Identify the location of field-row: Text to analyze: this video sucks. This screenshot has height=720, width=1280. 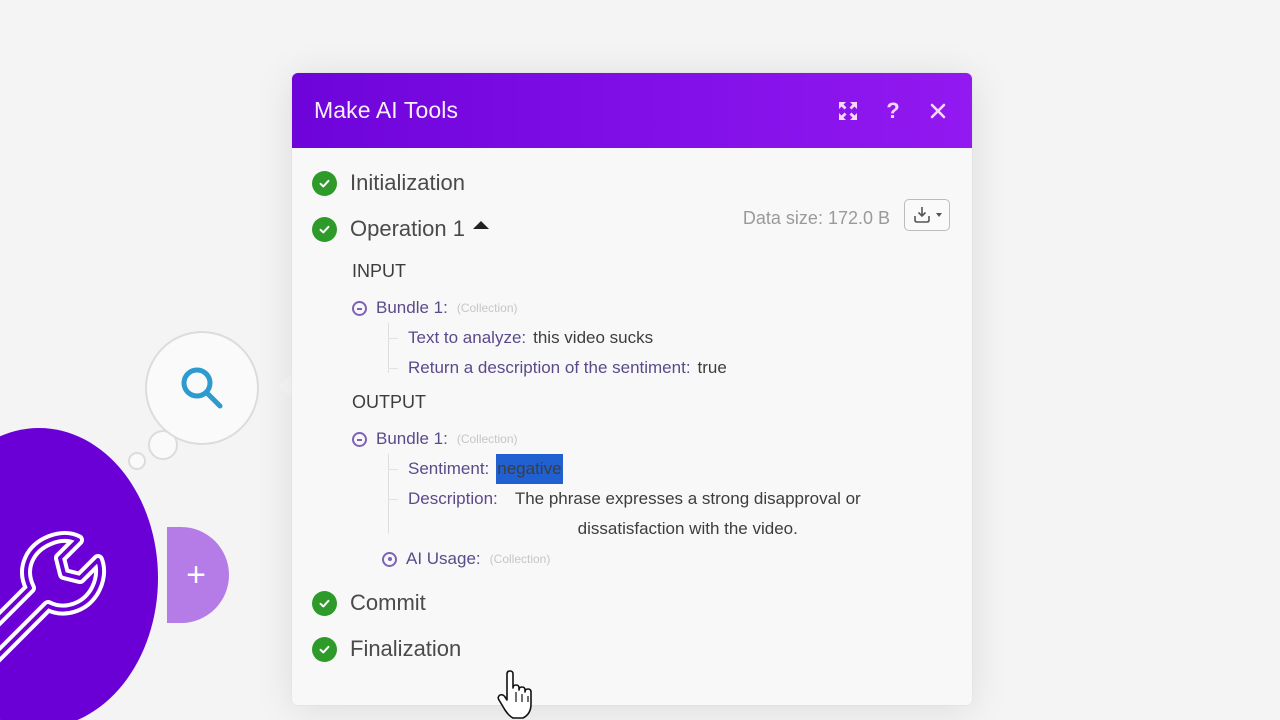
(670, 338).